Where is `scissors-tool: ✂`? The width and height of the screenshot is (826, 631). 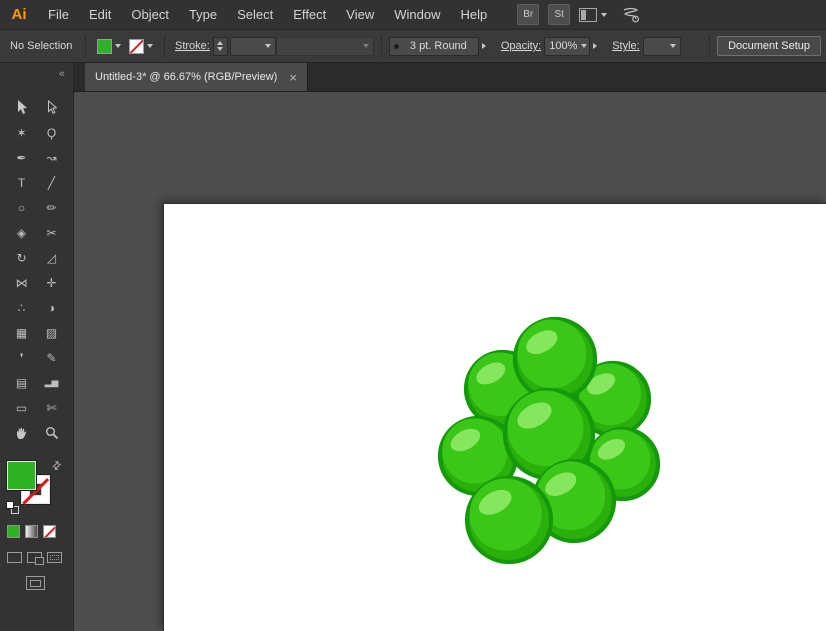
scissors-tool: ✂ is located at coordinates (52, 232).